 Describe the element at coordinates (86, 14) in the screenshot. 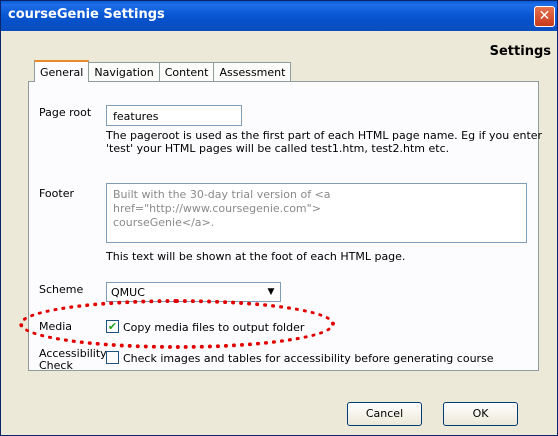

I see `window-title: courseGenie Settings` at that location.